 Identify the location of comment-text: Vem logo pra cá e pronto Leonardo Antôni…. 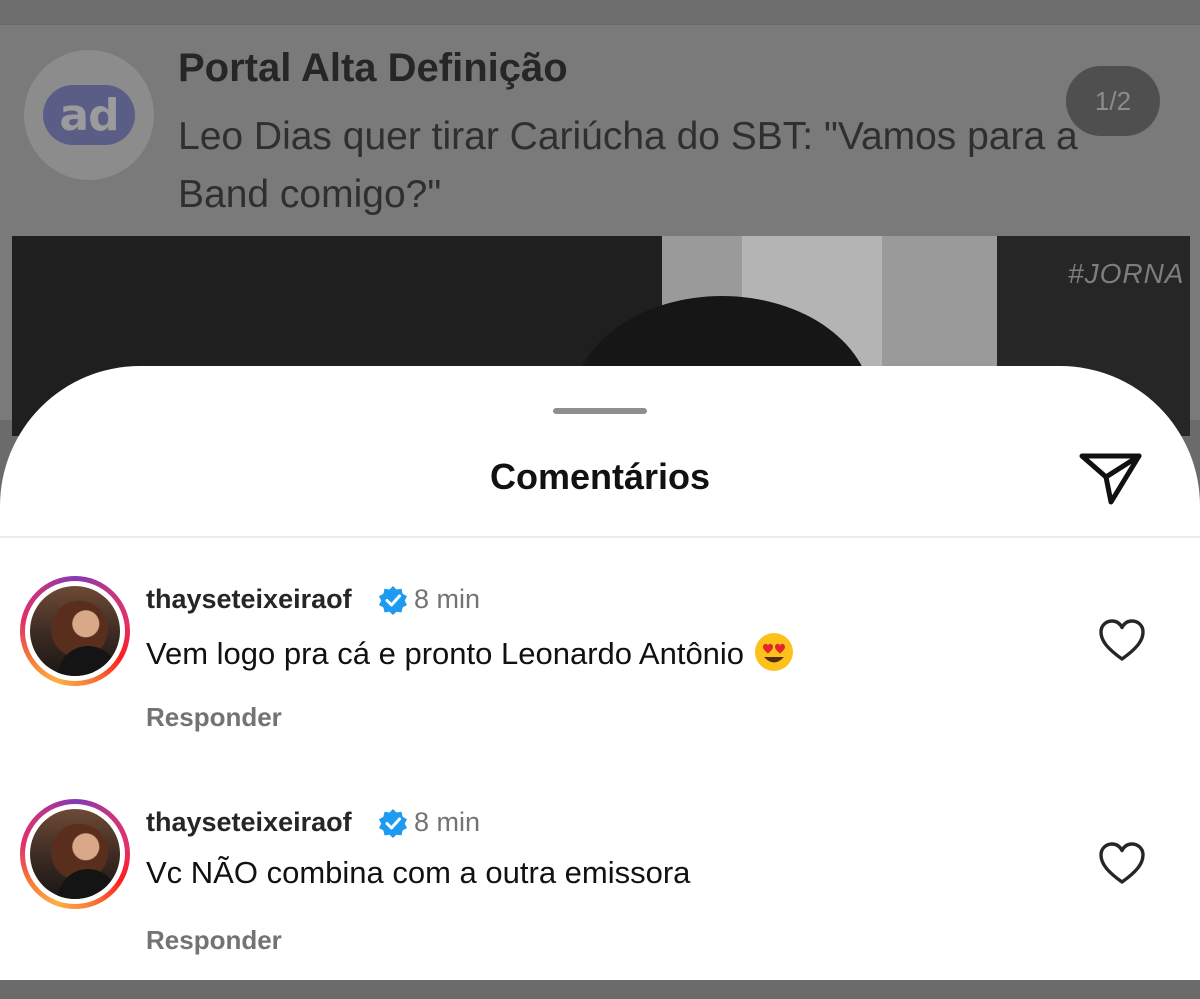
(470, 652).